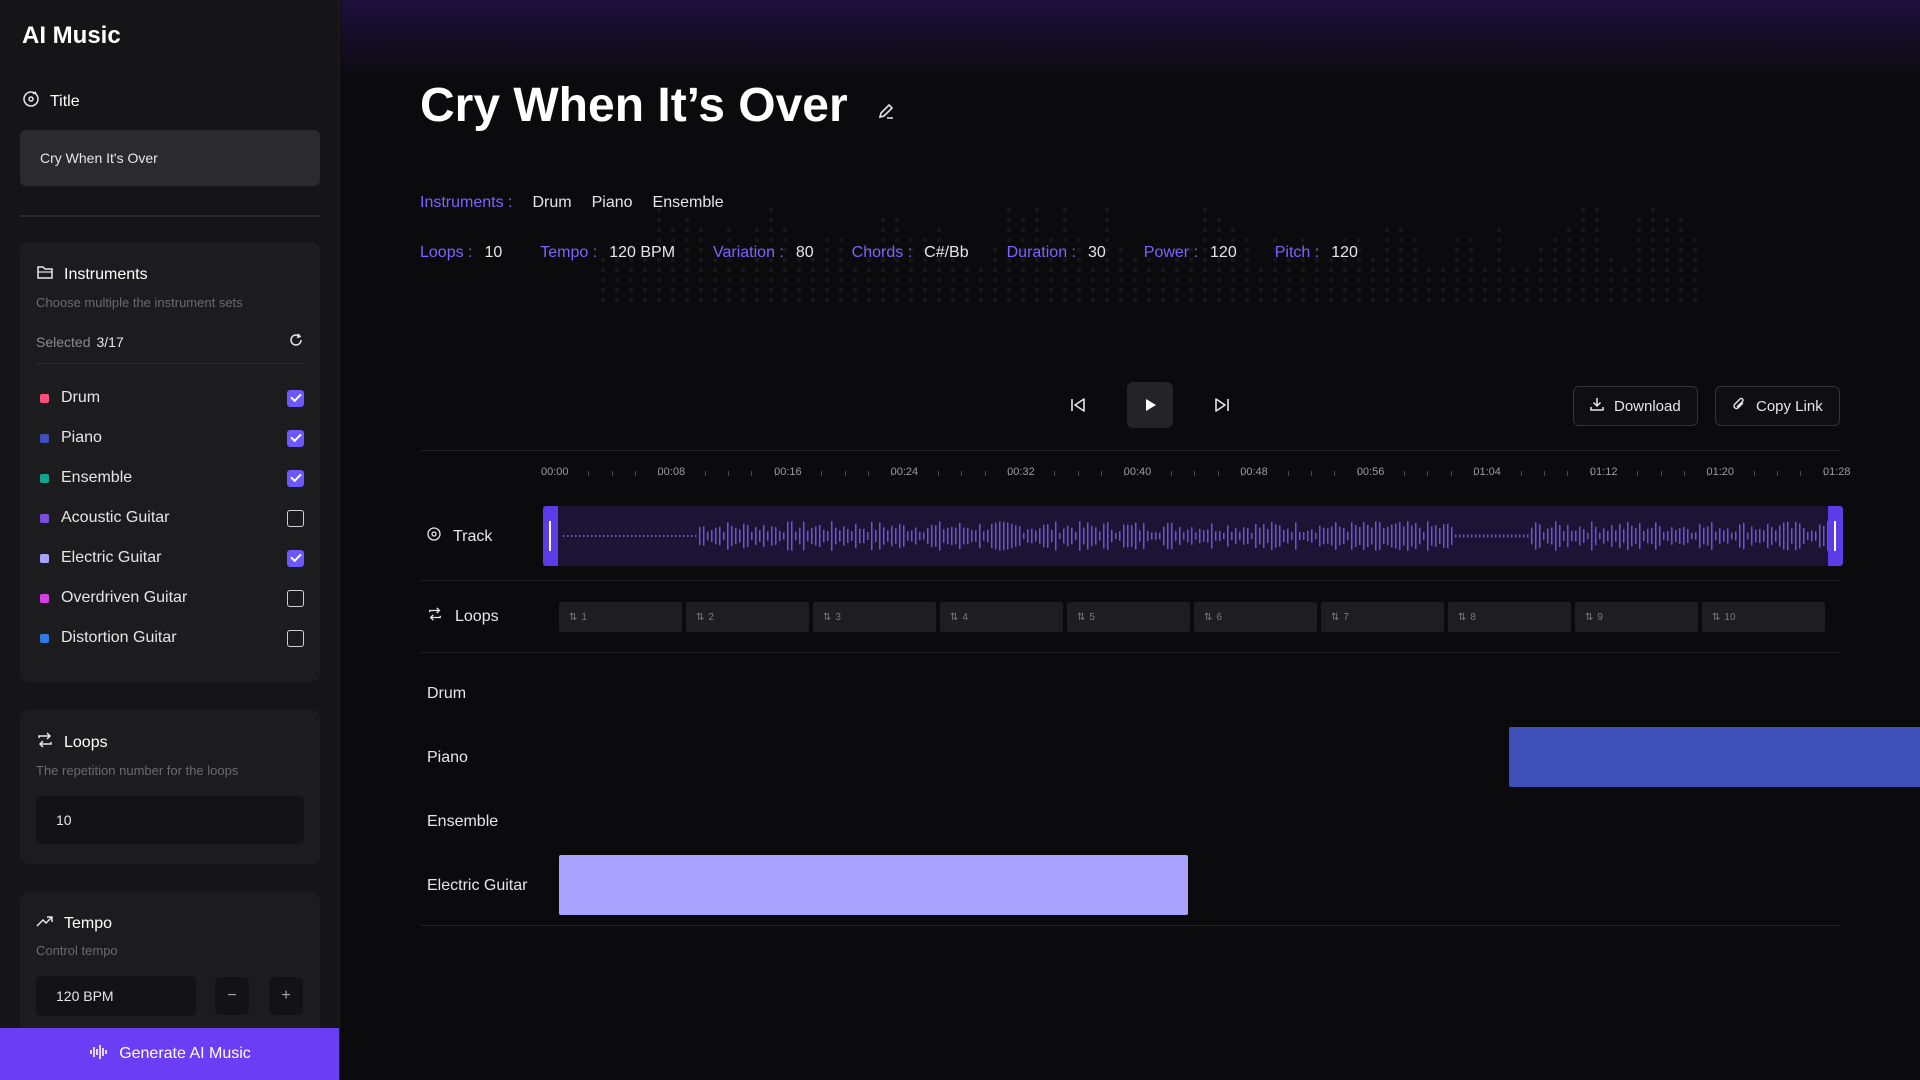 The height and width of the screenshot is (1080, 1920). I want to click on timeline-tick-label: 01:04, so click(1487, 472).